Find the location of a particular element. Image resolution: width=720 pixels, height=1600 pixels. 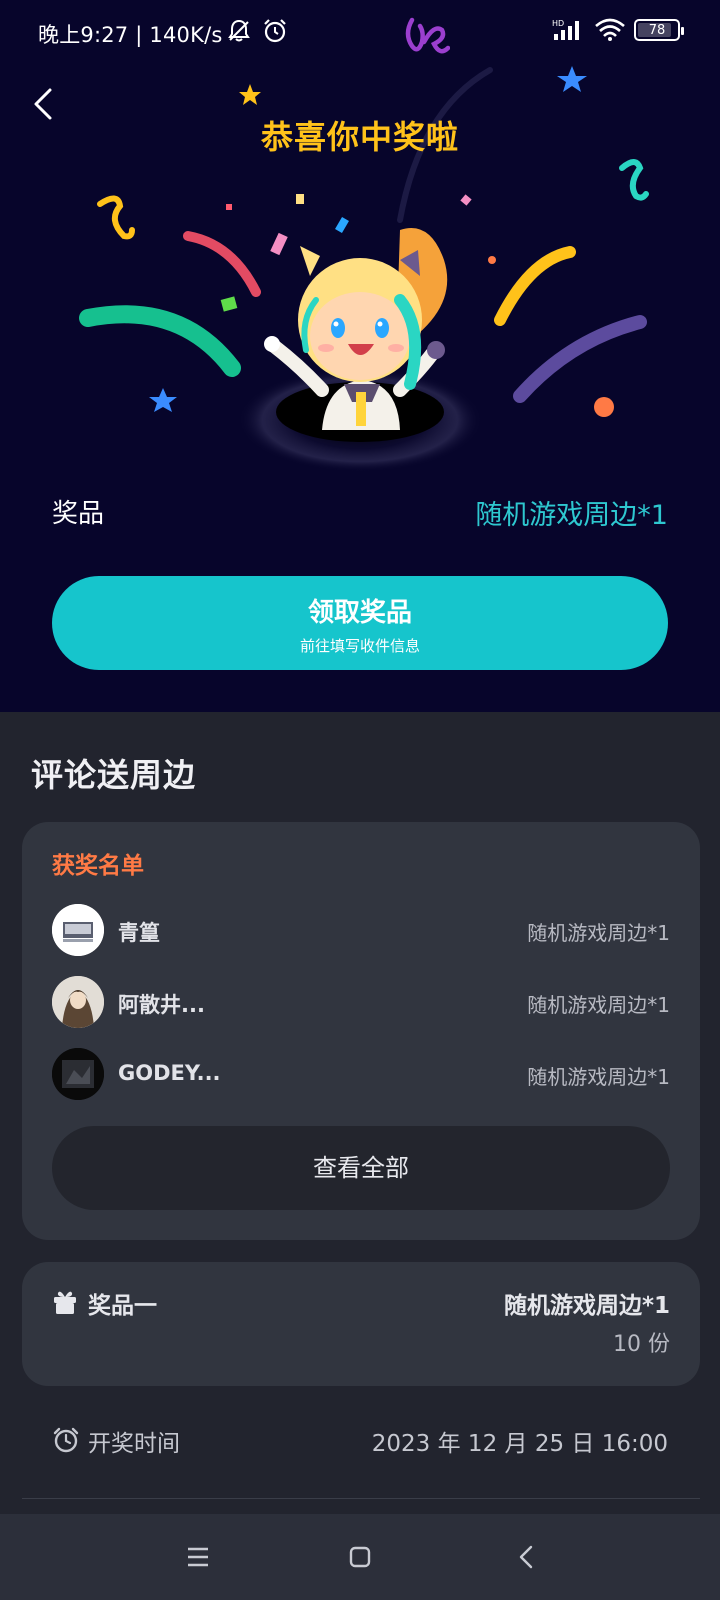

draw-time-value: 2023 年 12 月 25 日 16:00 is located at coordinates (519, 1444).